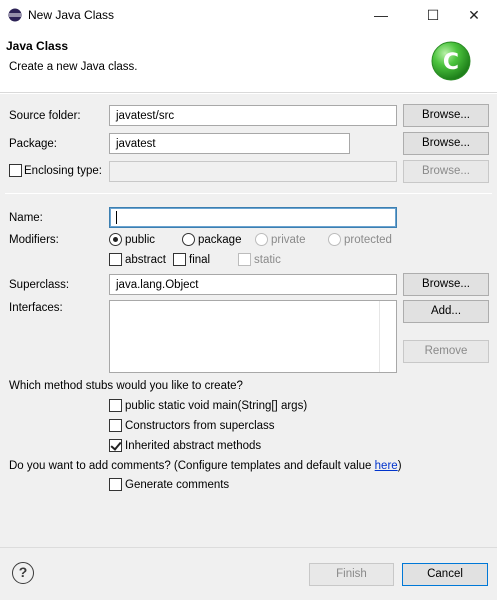 This screenshot has width=497, height=600. I want to click on package-modifier-label: package, so click(220, 240).